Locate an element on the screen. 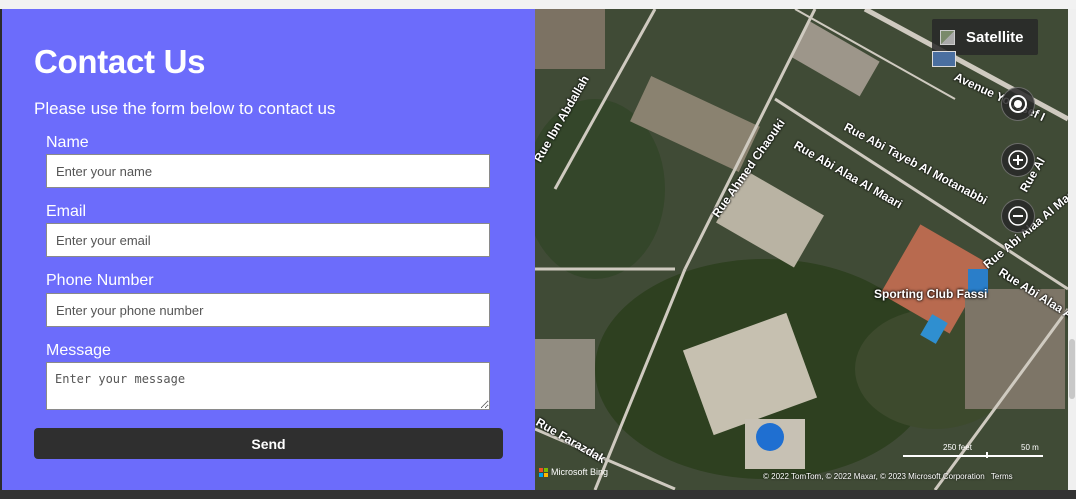 This screenshot has height=499, width=1076. message-textarea is located at coordinates (268, 386).